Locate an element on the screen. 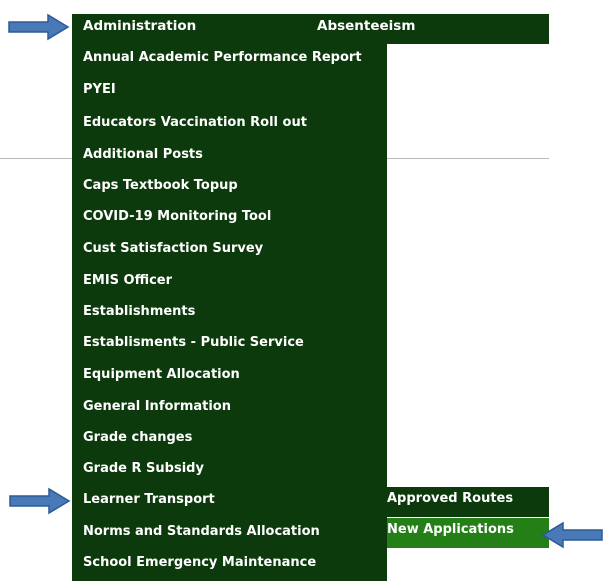 The height and width of the screenshot is (581, 607). menu-item-general-information: General Information is located at coordinates (230, 406).